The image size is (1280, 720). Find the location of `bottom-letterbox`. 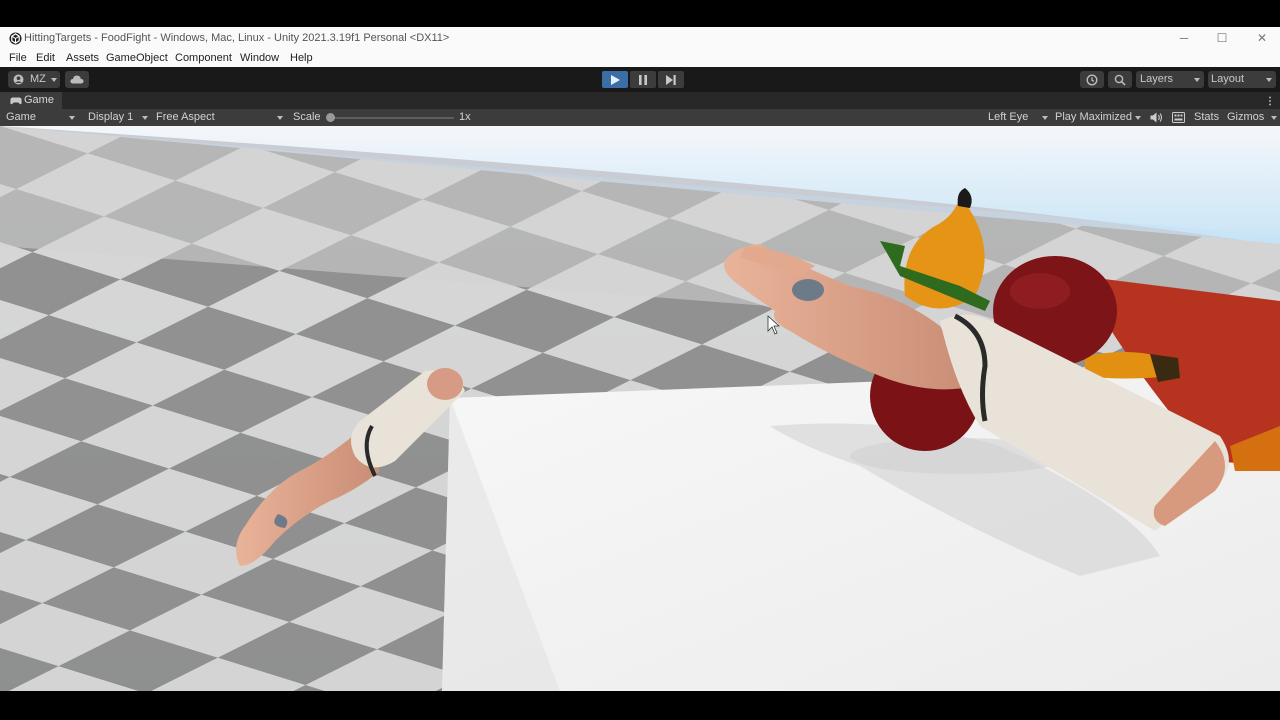

bottom-letterbox is located at coordinates (640, 705).